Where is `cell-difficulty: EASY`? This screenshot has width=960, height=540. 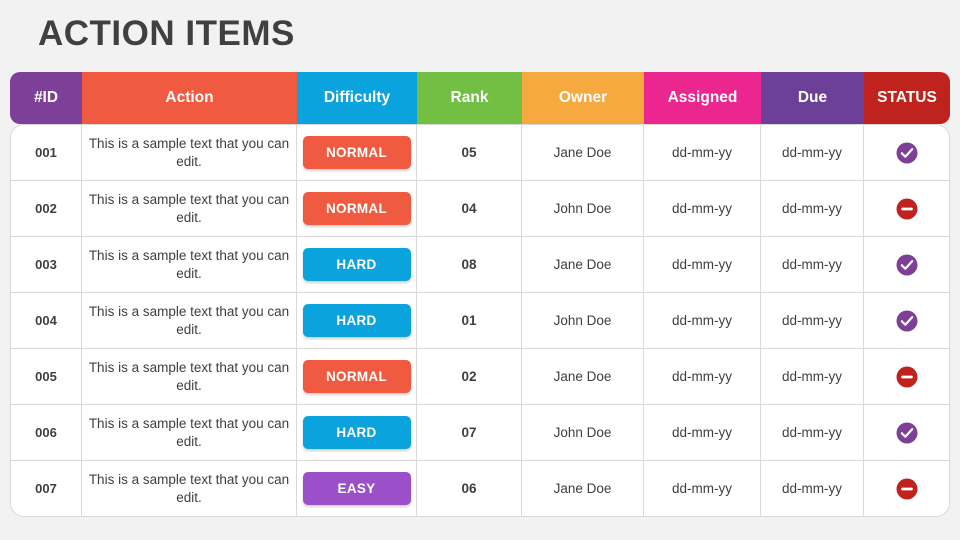
cell-difficulty: EASY is located at coordinates (357, 489).